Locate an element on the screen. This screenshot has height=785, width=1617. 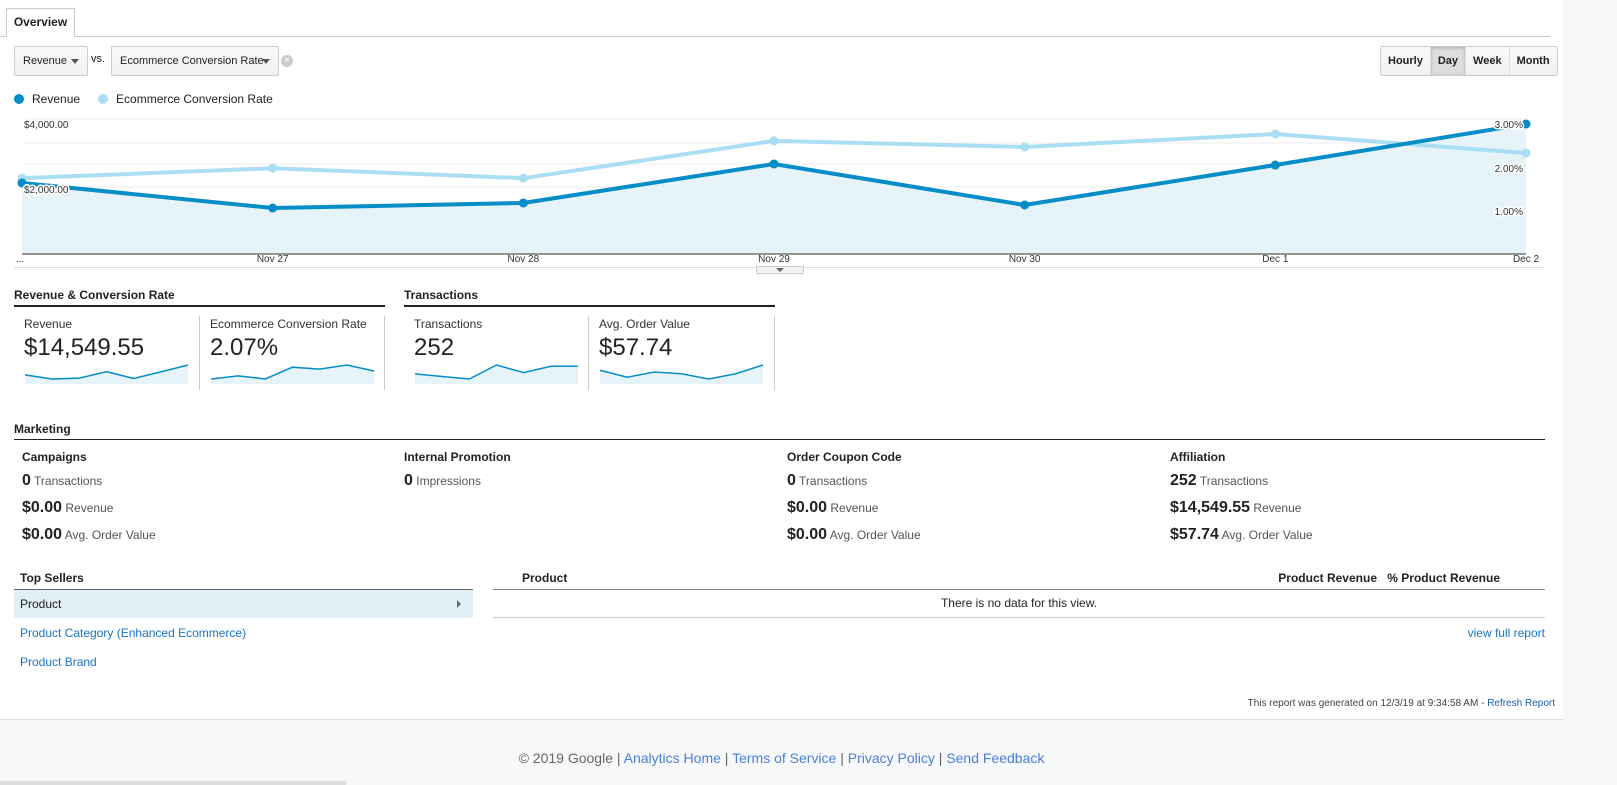
marketing-internal-promotion: Internal Promotion 0 Impressions is located at coordinates (457, 474).